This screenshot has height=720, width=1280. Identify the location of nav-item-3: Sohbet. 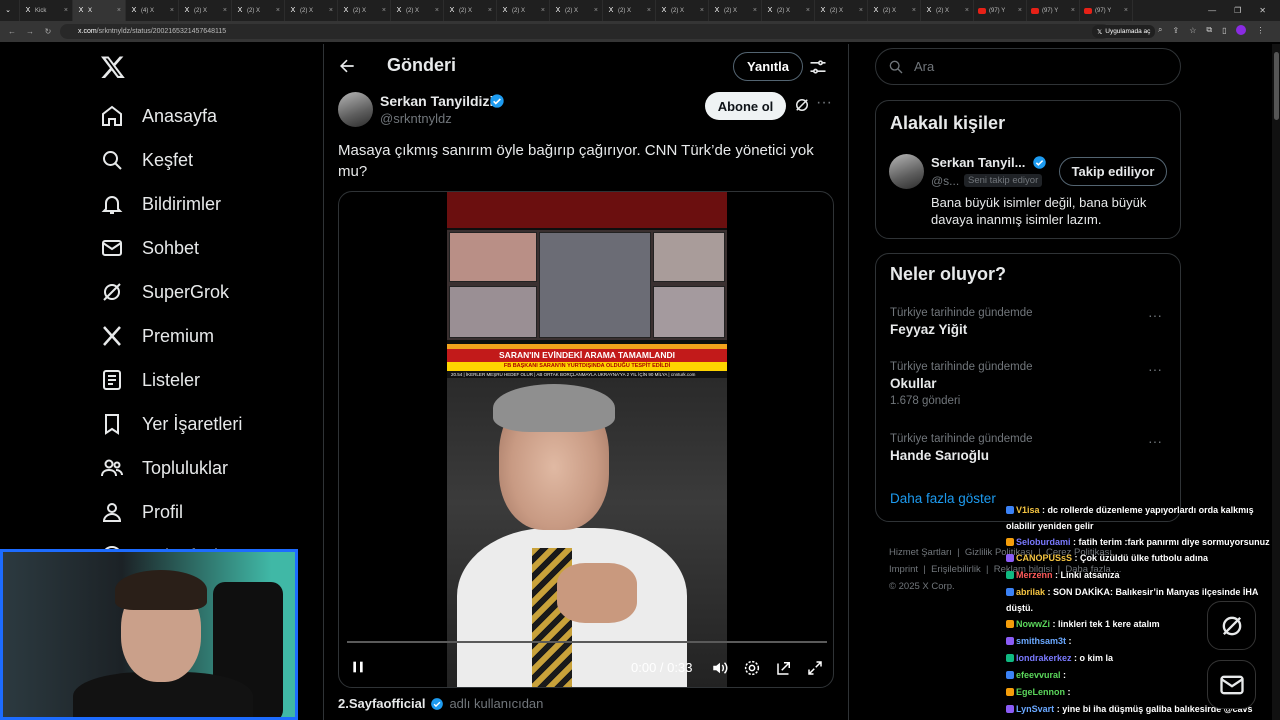
(149, 248).